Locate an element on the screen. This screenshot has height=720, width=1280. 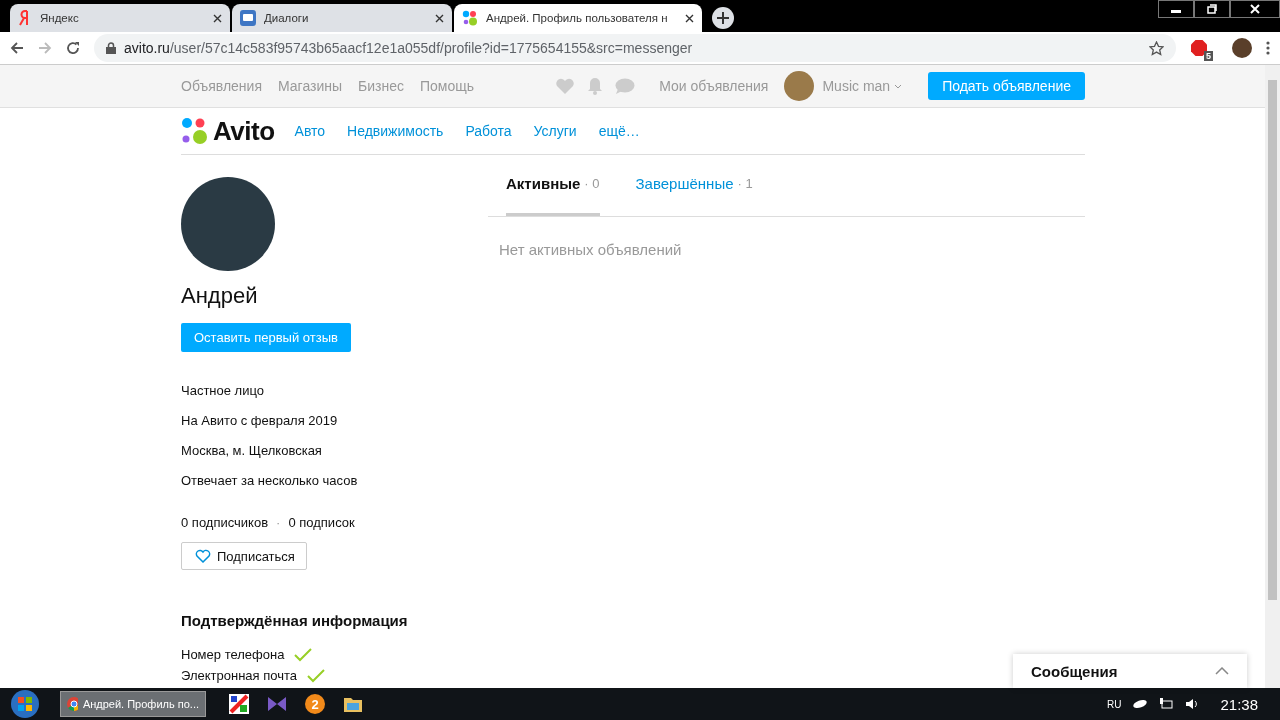
scrollbar is located at coordinates (1272, 376).